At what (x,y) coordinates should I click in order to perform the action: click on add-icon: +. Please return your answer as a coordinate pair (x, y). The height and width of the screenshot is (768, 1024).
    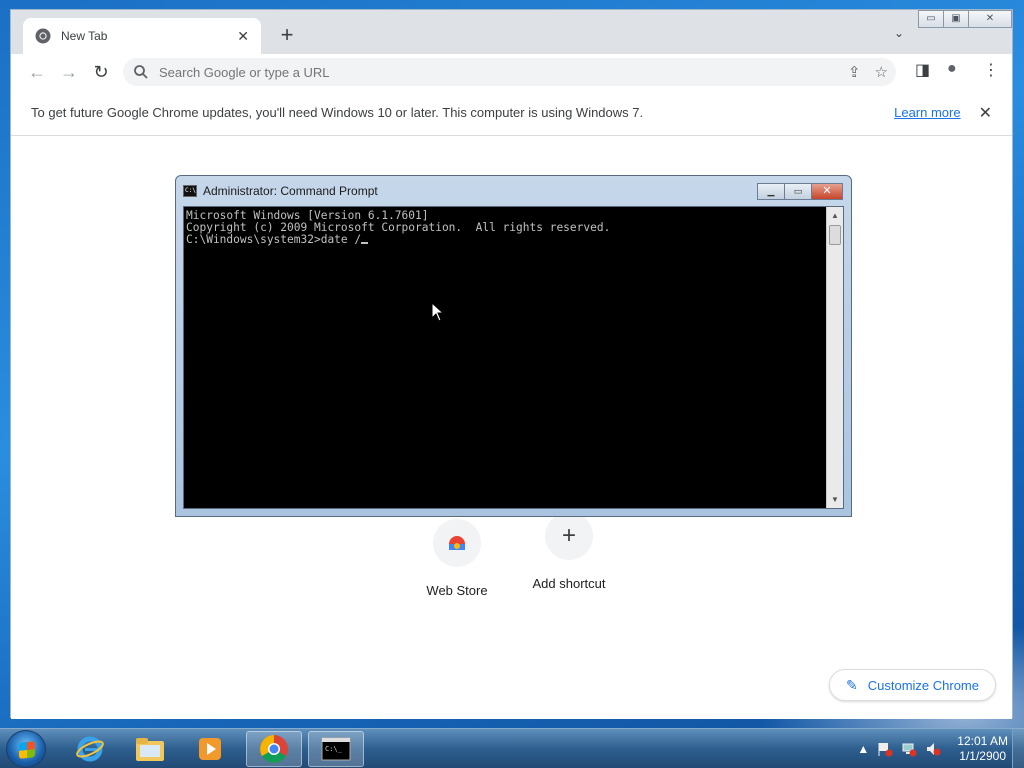
    Looking at the image, I should click on (569, 536).